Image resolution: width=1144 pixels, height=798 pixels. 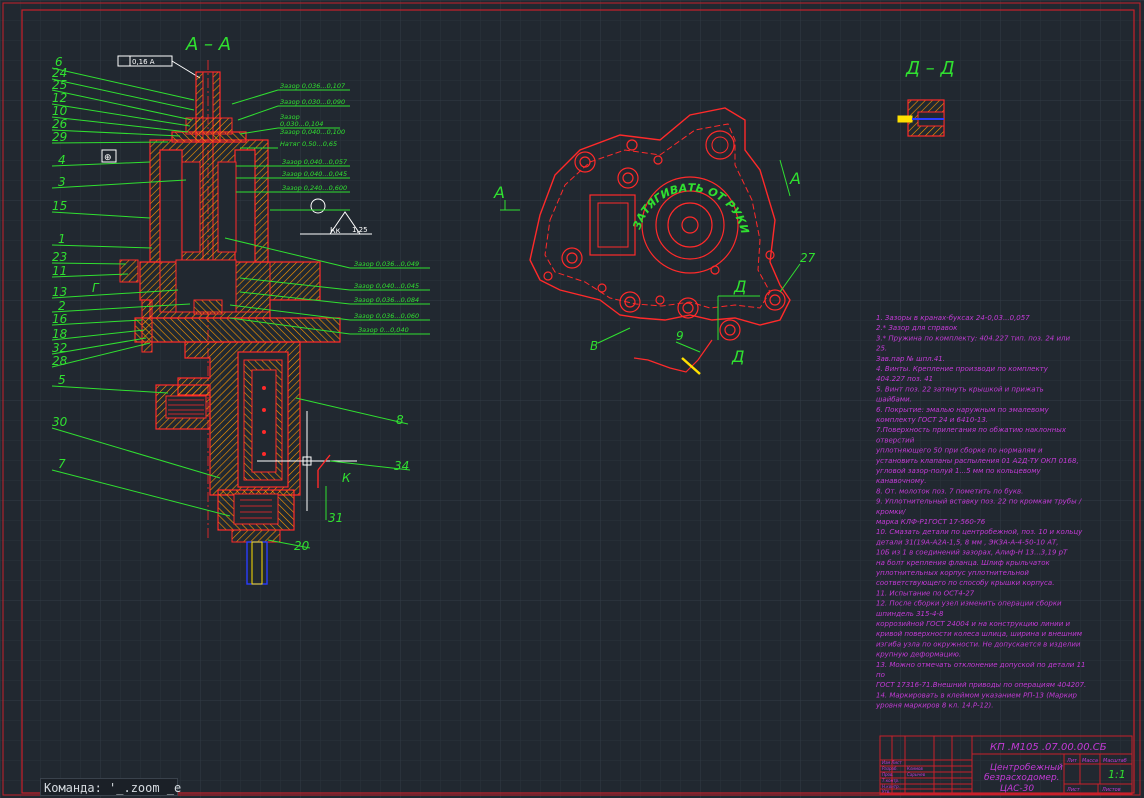 What do you see at coordinates (594, 346) in the screenshot?
I see `marker-v: В` at bounding box center [594, 346].